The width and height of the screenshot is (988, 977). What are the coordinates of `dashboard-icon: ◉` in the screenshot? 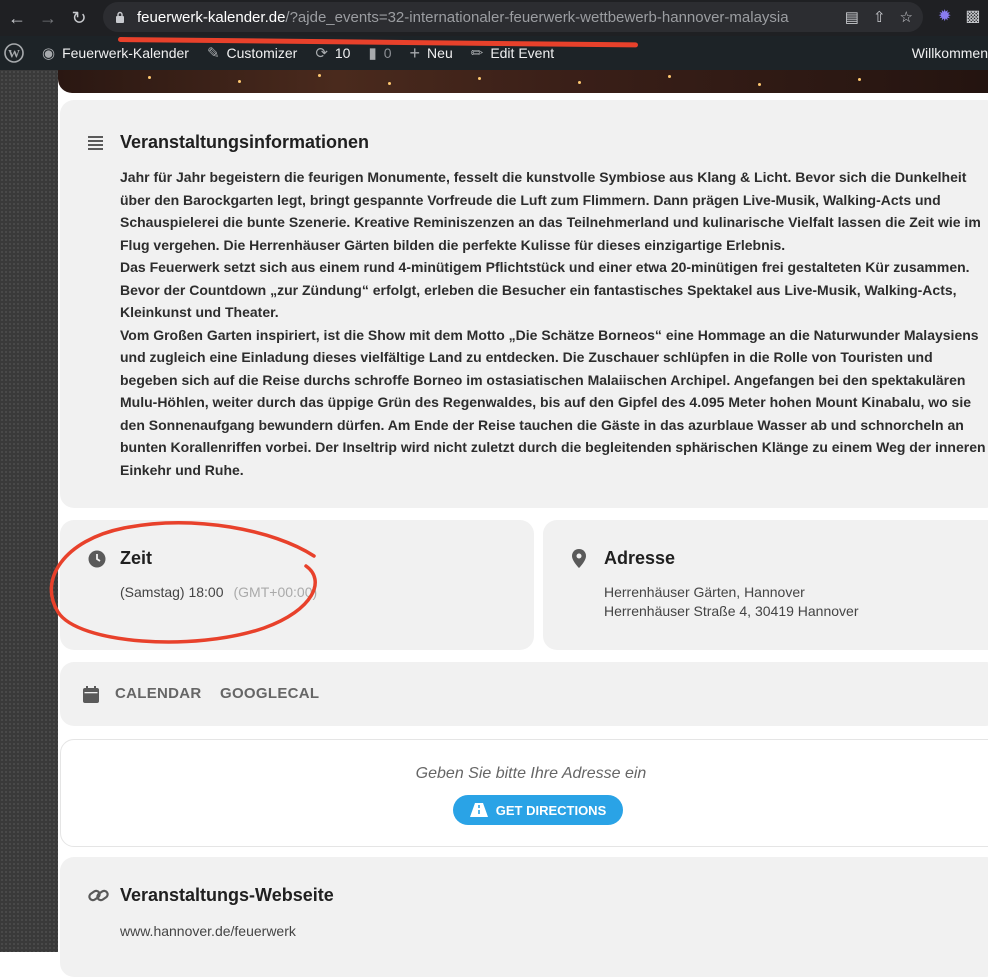 It's located at (49, 53).